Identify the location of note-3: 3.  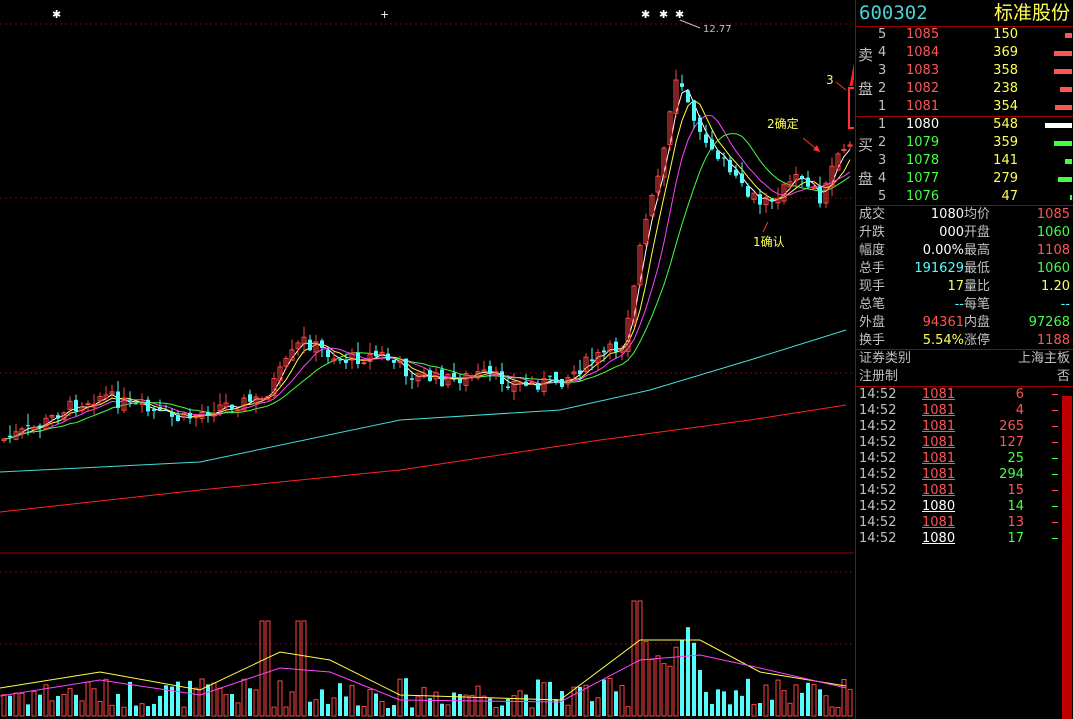
(830, 80).